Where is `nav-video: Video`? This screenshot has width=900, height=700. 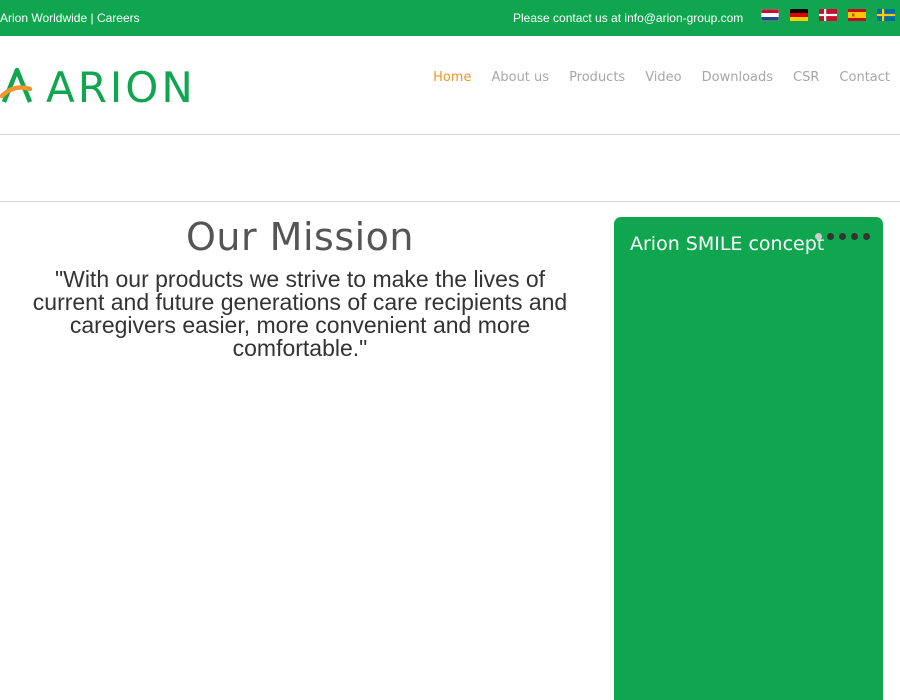
nav-video: Video is located at coordinates (663, 77).